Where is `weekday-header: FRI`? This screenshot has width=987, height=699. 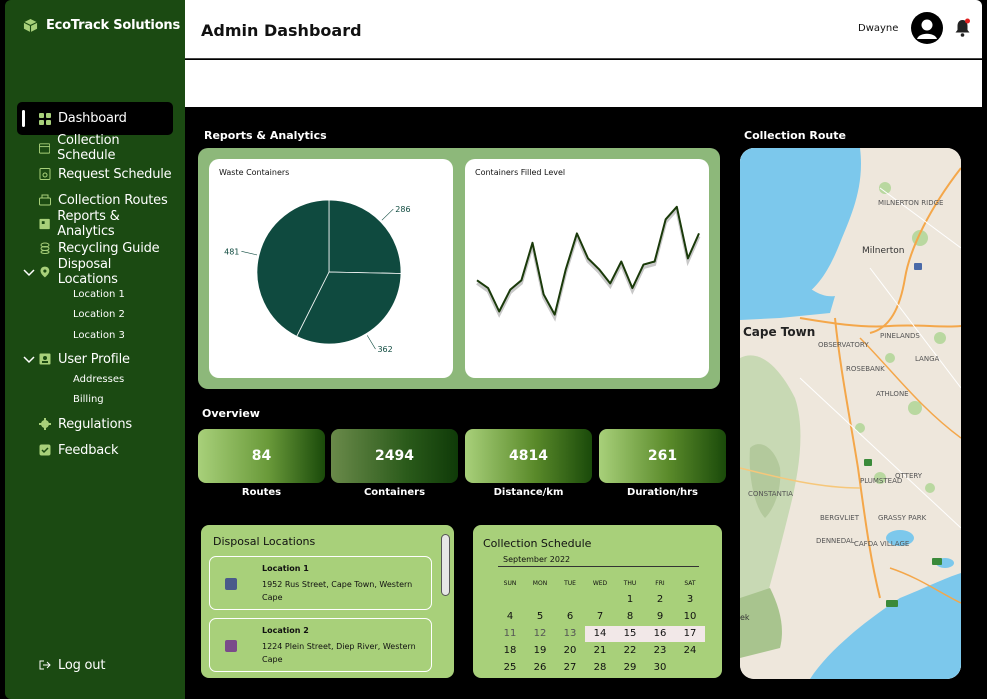
weekday-header: FRI is located at coordinates (660, 583).